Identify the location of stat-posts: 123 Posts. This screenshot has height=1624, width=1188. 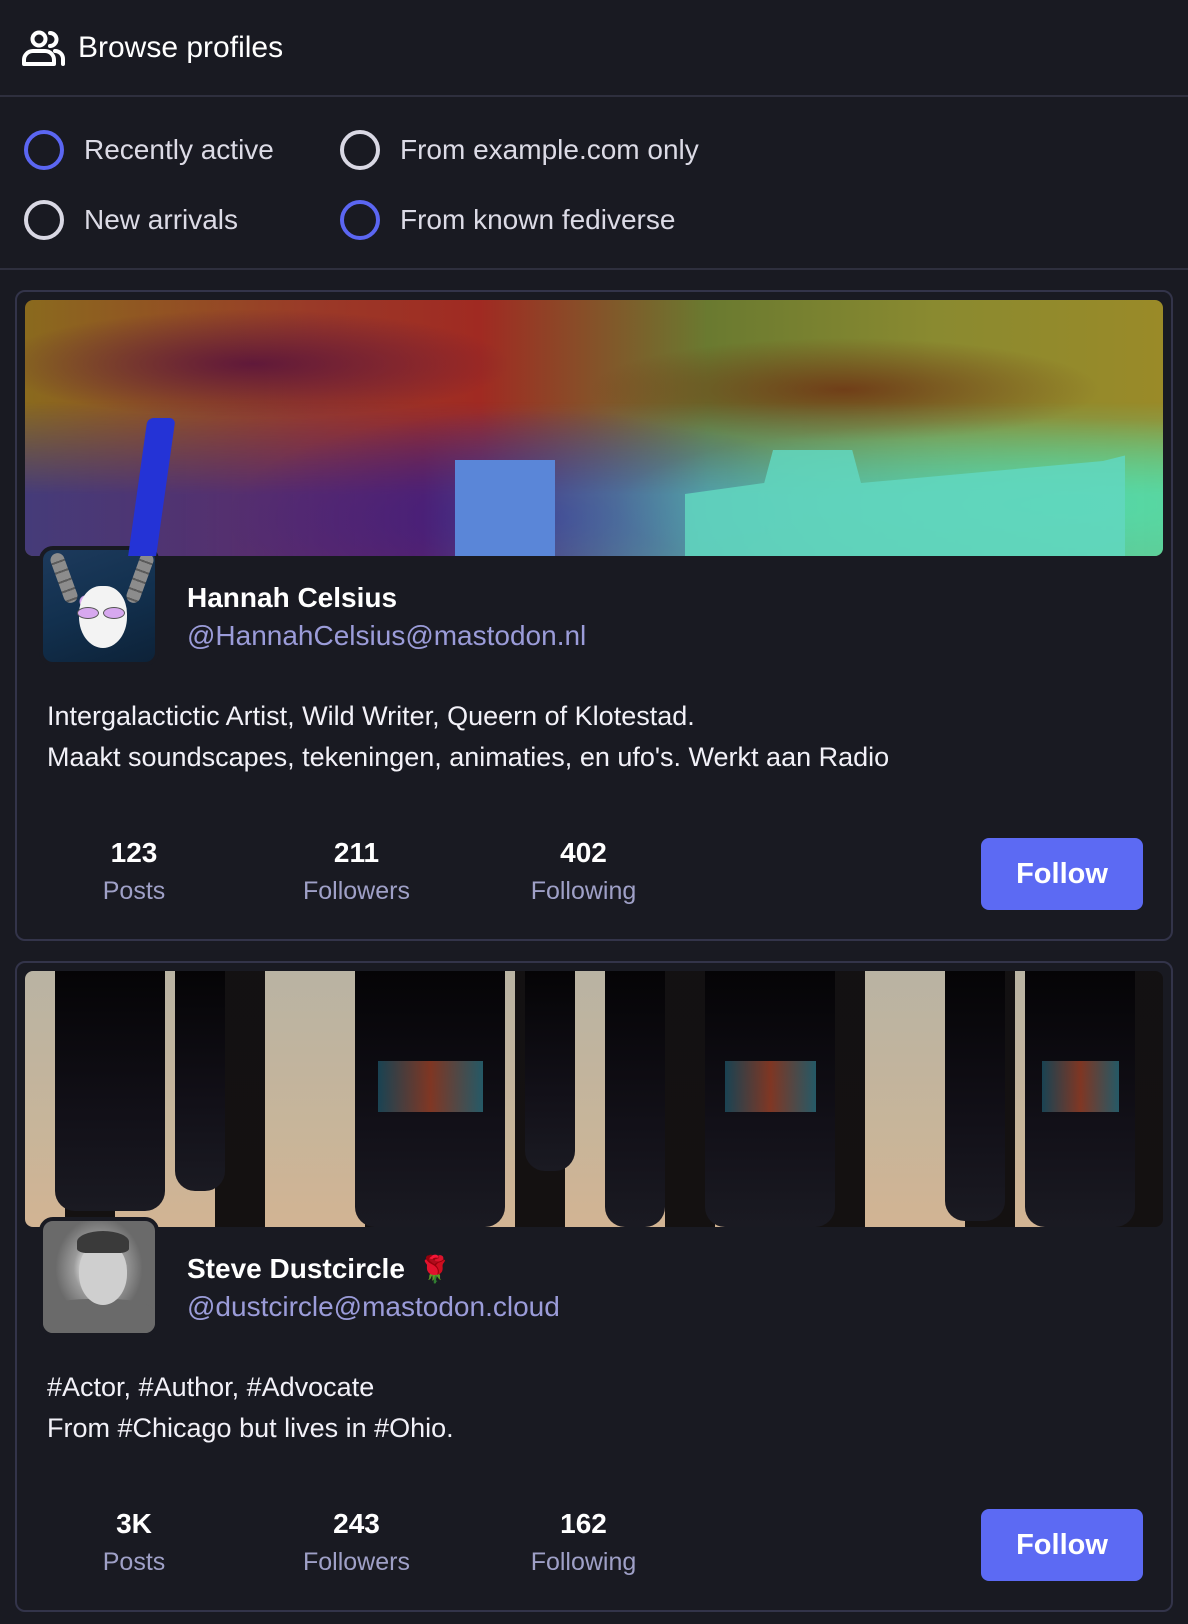
(134, 871).